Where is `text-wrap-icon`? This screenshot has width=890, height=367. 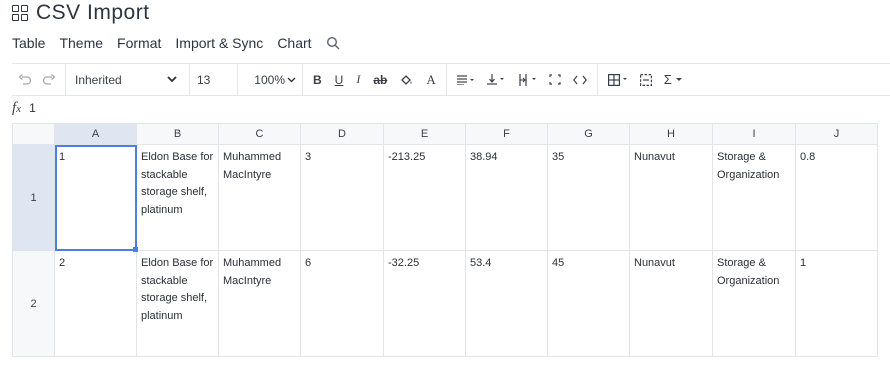 text-wrap-icon is located at coordinates (527, 79).